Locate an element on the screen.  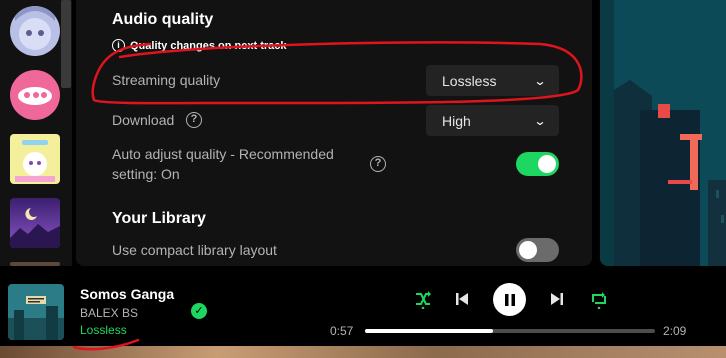
audio-quality-heading: Audio quality is located at coordinates (163, 19).